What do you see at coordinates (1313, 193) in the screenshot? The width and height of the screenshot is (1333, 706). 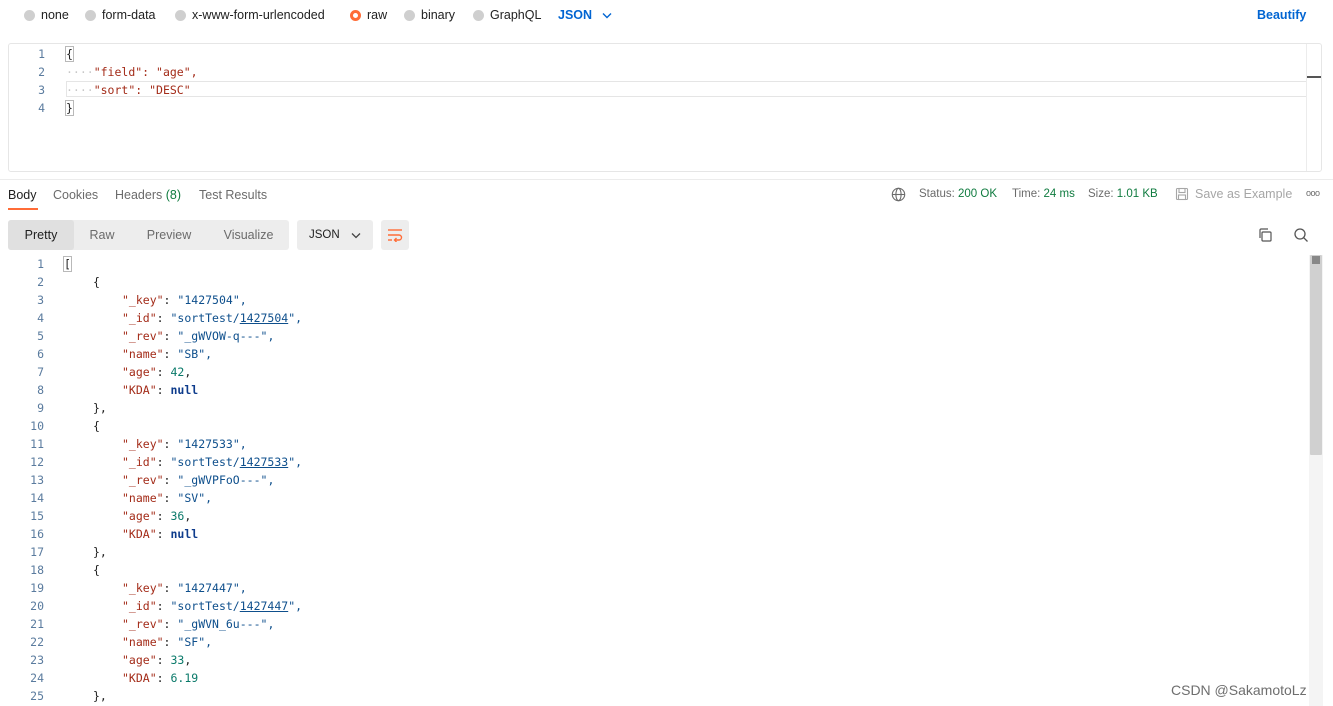 I see `more-options-icon: ooo` at bounding box center [1313, 193].